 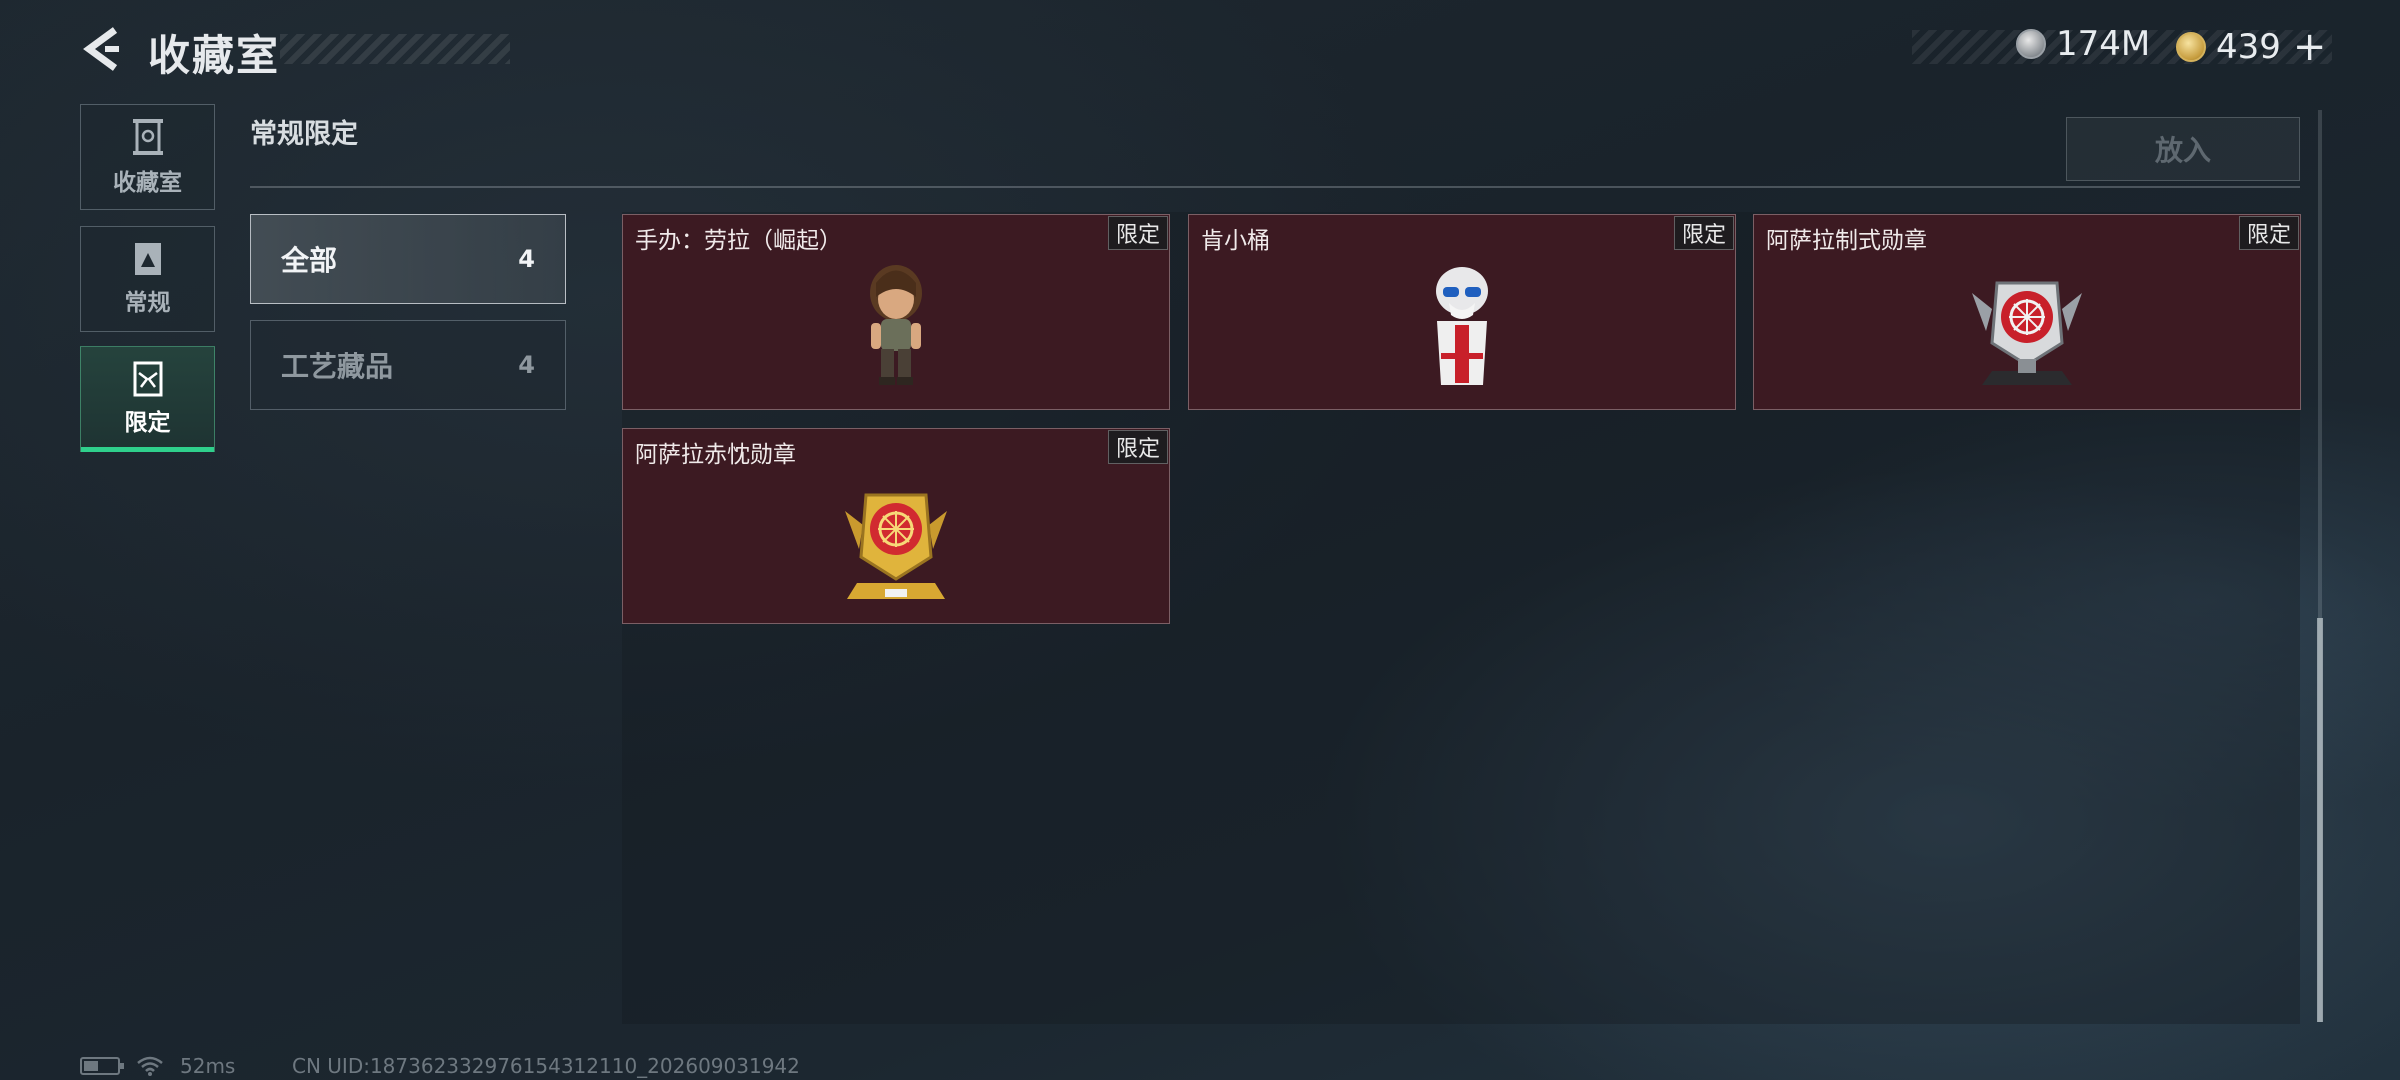 I want to click on silver-currency-value: 174M, so click(x=2103, y=44).